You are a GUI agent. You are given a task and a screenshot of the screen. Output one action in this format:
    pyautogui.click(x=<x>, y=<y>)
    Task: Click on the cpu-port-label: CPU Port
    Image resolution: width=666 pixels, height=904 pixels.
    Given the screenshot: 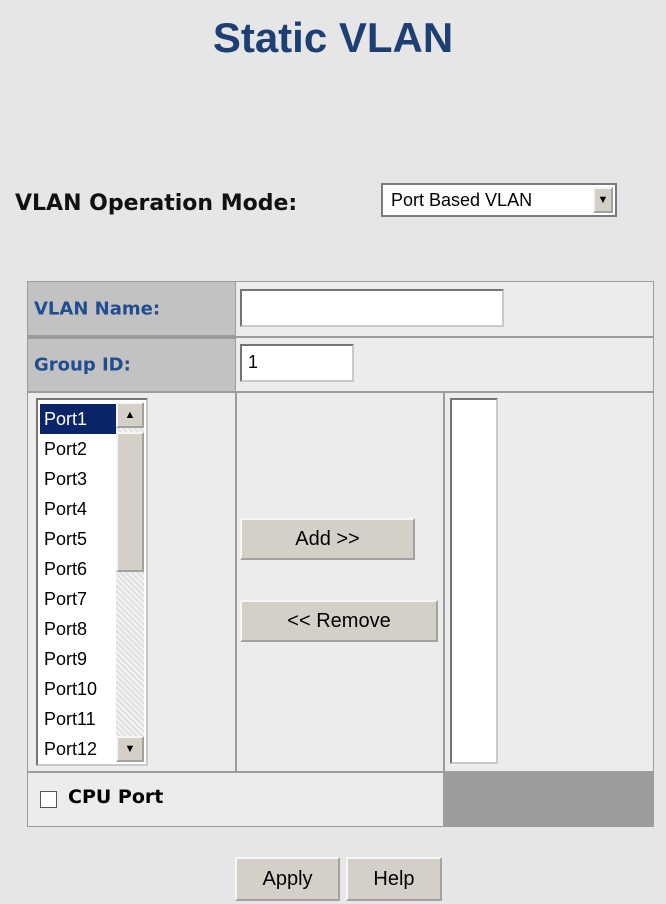 What is the action you would take?
    pyautogui.click(x=116, y=797)
    